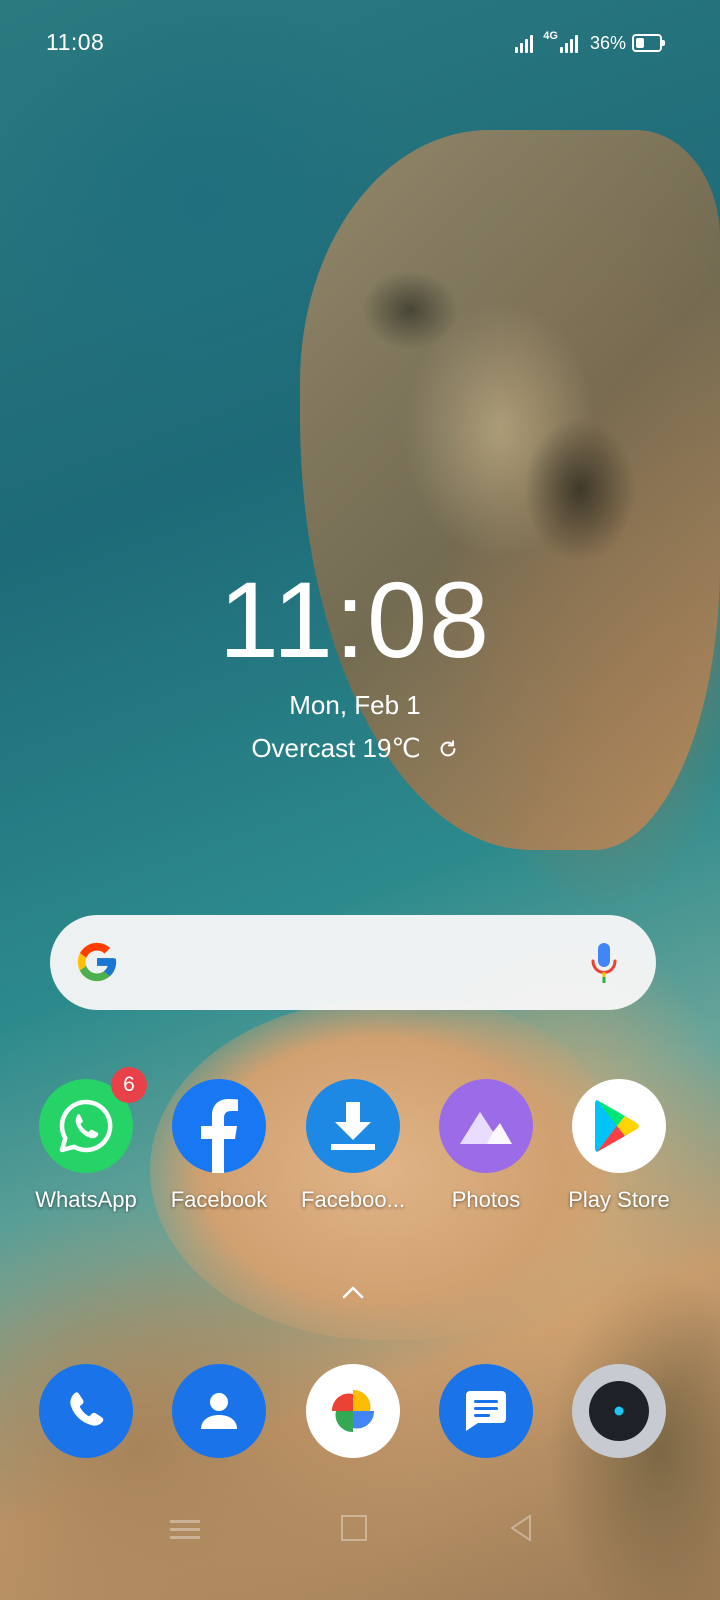 This screenshot has width=720, height=1600. I want to click on weather-text: Overcast 19℃, so click(335, 748).